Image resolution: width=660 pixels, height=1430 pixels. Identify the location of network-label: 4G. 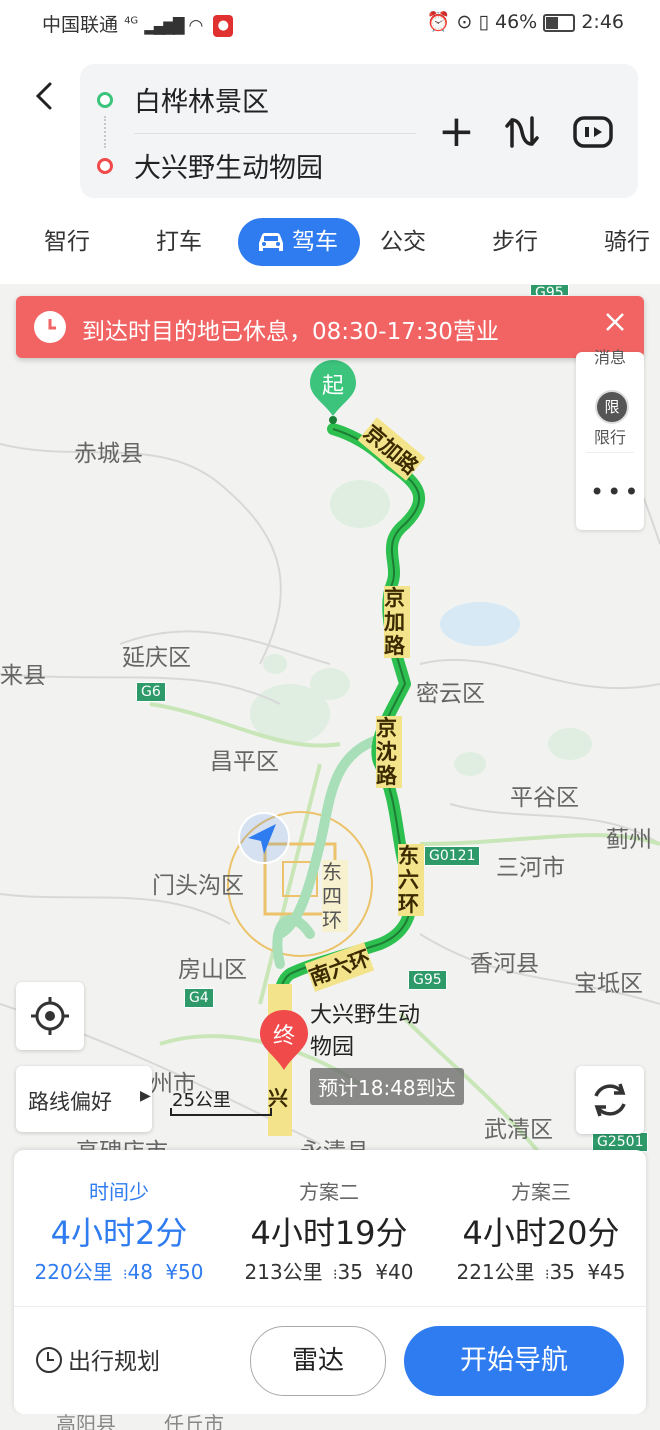
(131, 21).